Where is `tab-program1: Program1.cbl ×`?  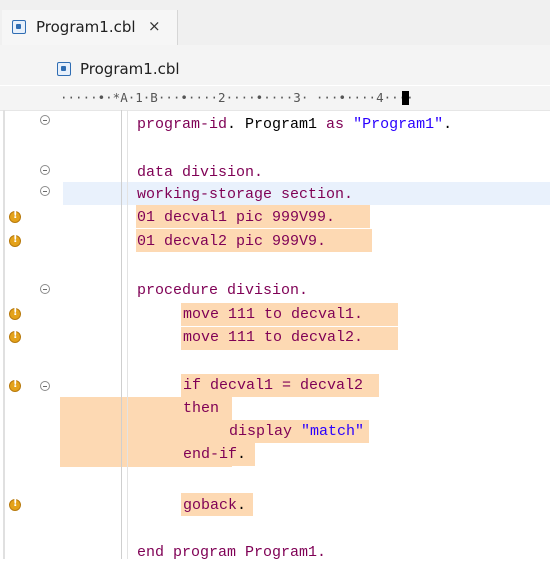 tab-program1: Program1.cbl × is located at coordinates (90, 27).